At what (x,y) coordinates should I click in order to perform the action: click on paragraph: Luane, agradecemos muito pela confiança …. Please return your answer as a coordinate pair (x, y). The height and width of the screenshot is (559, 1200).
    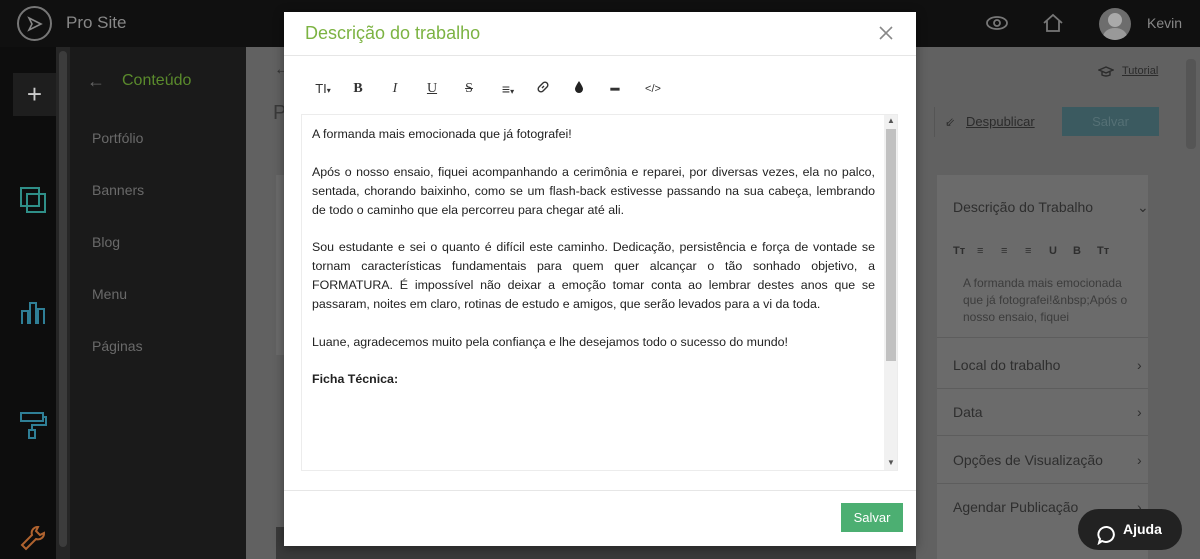
    Looking at the image, I should click on (550, 341).